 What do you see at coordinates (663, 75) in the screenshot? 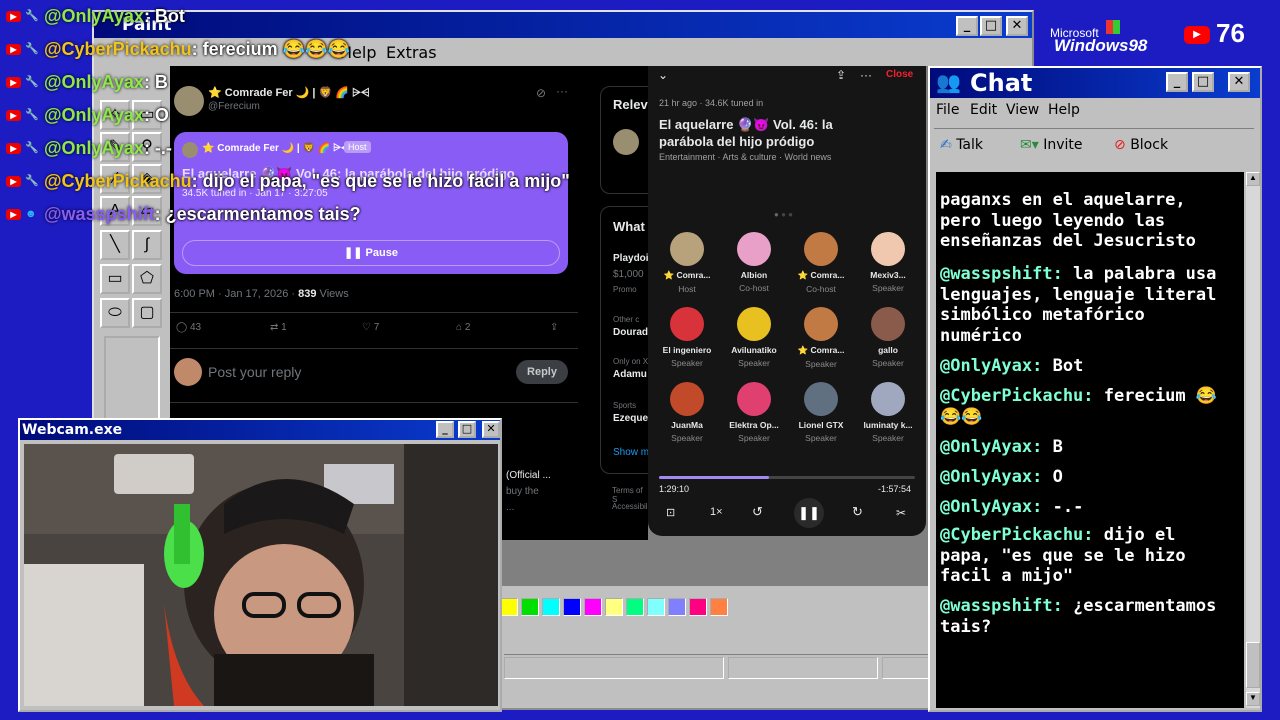
I see `chevron-down-icon: ⌄` at bounding box center [663, 75].